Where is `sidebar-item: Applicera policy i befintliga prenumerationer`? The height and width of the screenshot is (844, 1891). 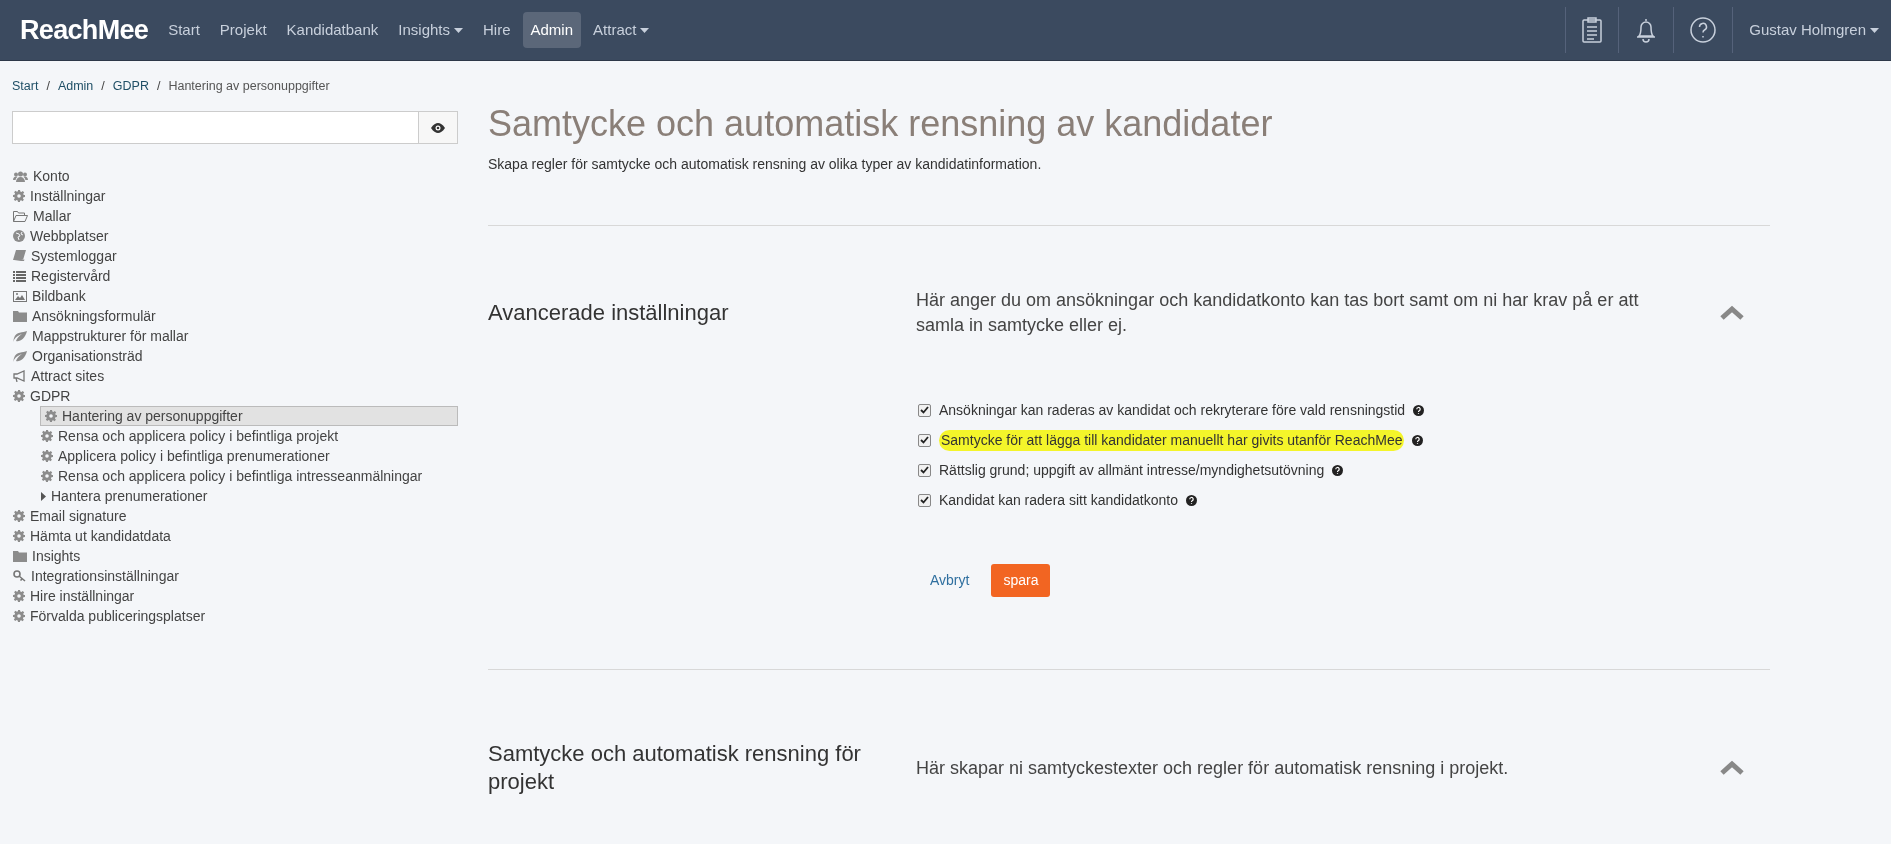
sidebar-item: Applicera policy i befintliga prenumerationer is located at coordinates (249, 456).